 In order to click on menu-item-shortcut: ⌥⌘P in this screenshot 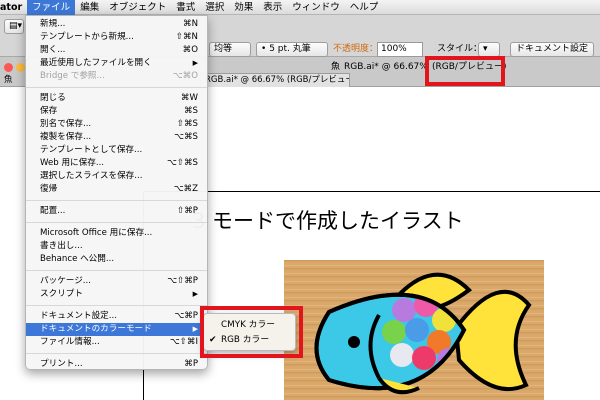, I will do `click(186, 316)`.